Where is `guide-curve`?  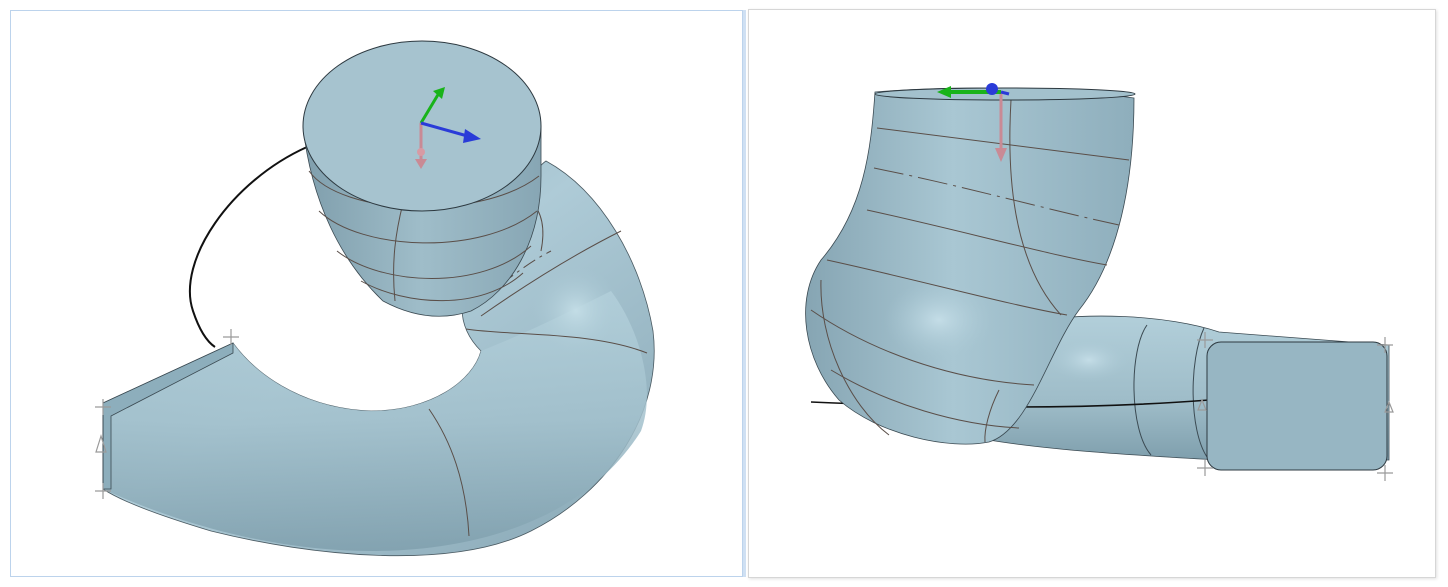 guide-curve is located at coordinates (248, 247).